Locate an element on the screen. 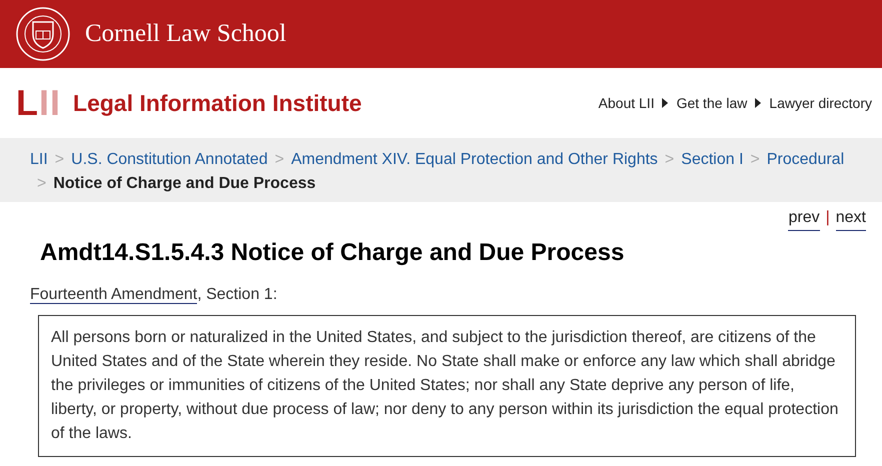  breadcrumb-link: Procedural is located at coordinates (805, 160).